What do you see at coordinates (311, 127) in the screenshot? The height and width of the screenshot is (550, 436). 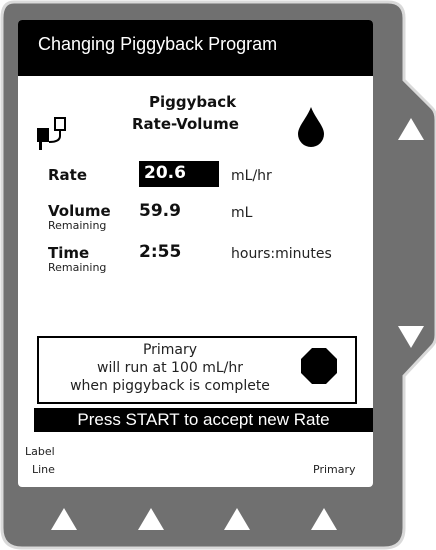 I see `drop-icon` at bounding box center [311, 127].